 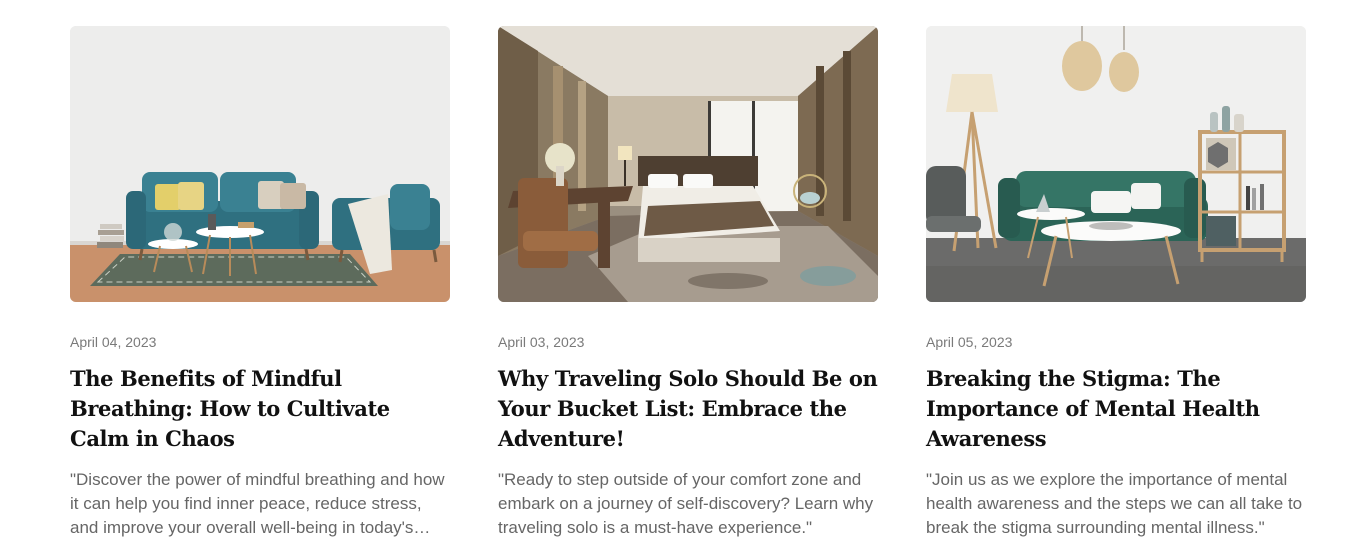 What do you see at coordinates (969, 342) in the screenshot?
I see `post-date: April 05, 2023` at bounding box center [969, 342].